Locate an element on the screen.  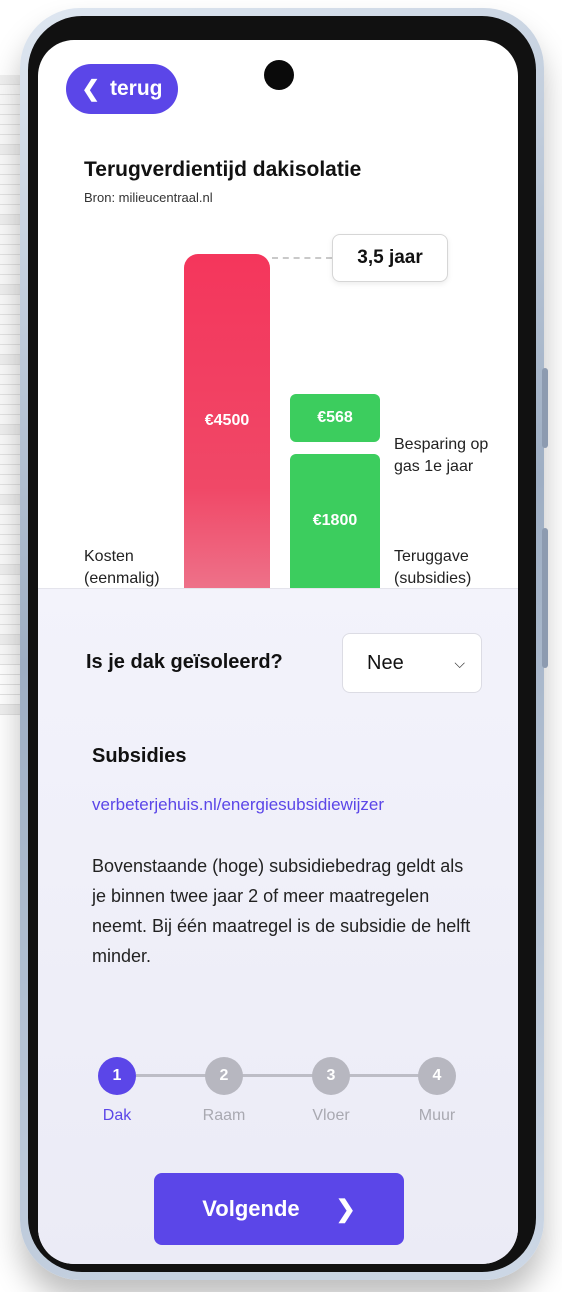
saving-label: Besparing op gas 1e jaar is located at coordinates (441, 455).